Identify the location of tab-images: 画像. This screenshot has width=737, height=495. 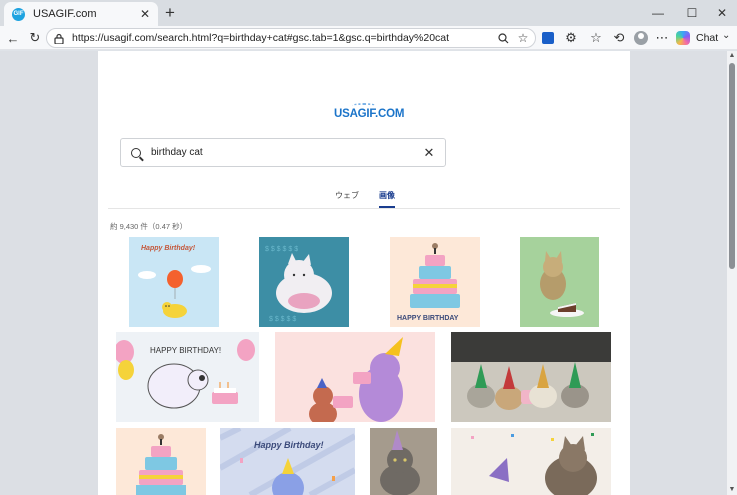
(387, 199).